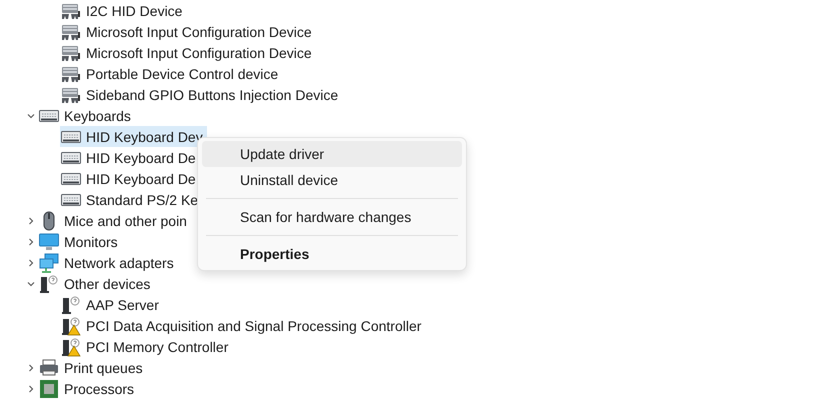 Image resolution: width=818 pixels, height=402 pixels. I want to click on tree-item: Print queues, so click(92, 367).